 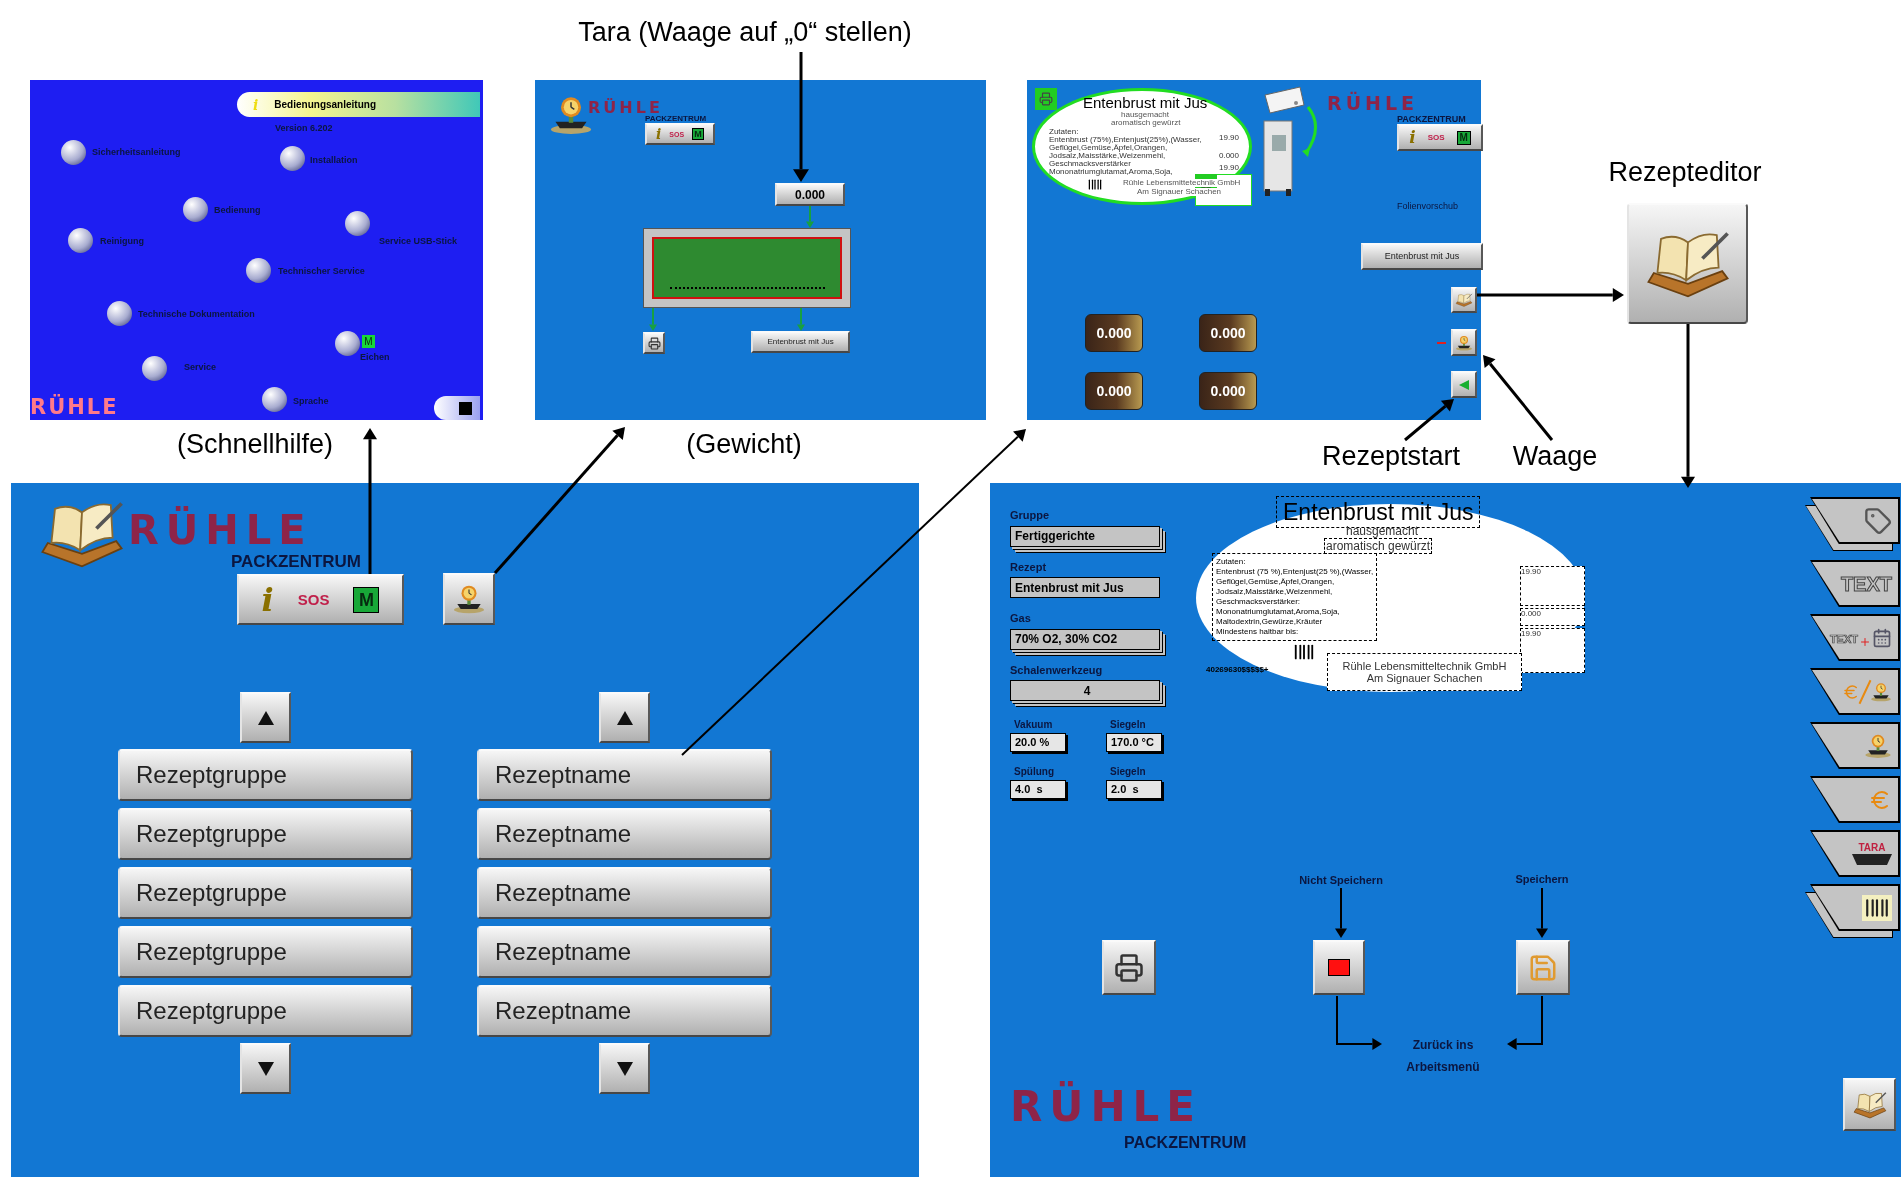 What do you see at coordinates (1443, 1056) in the screenshot?
I see `return-caption: Zurück ins Arbeitsmenü` at bounding box center [1443, 1056].